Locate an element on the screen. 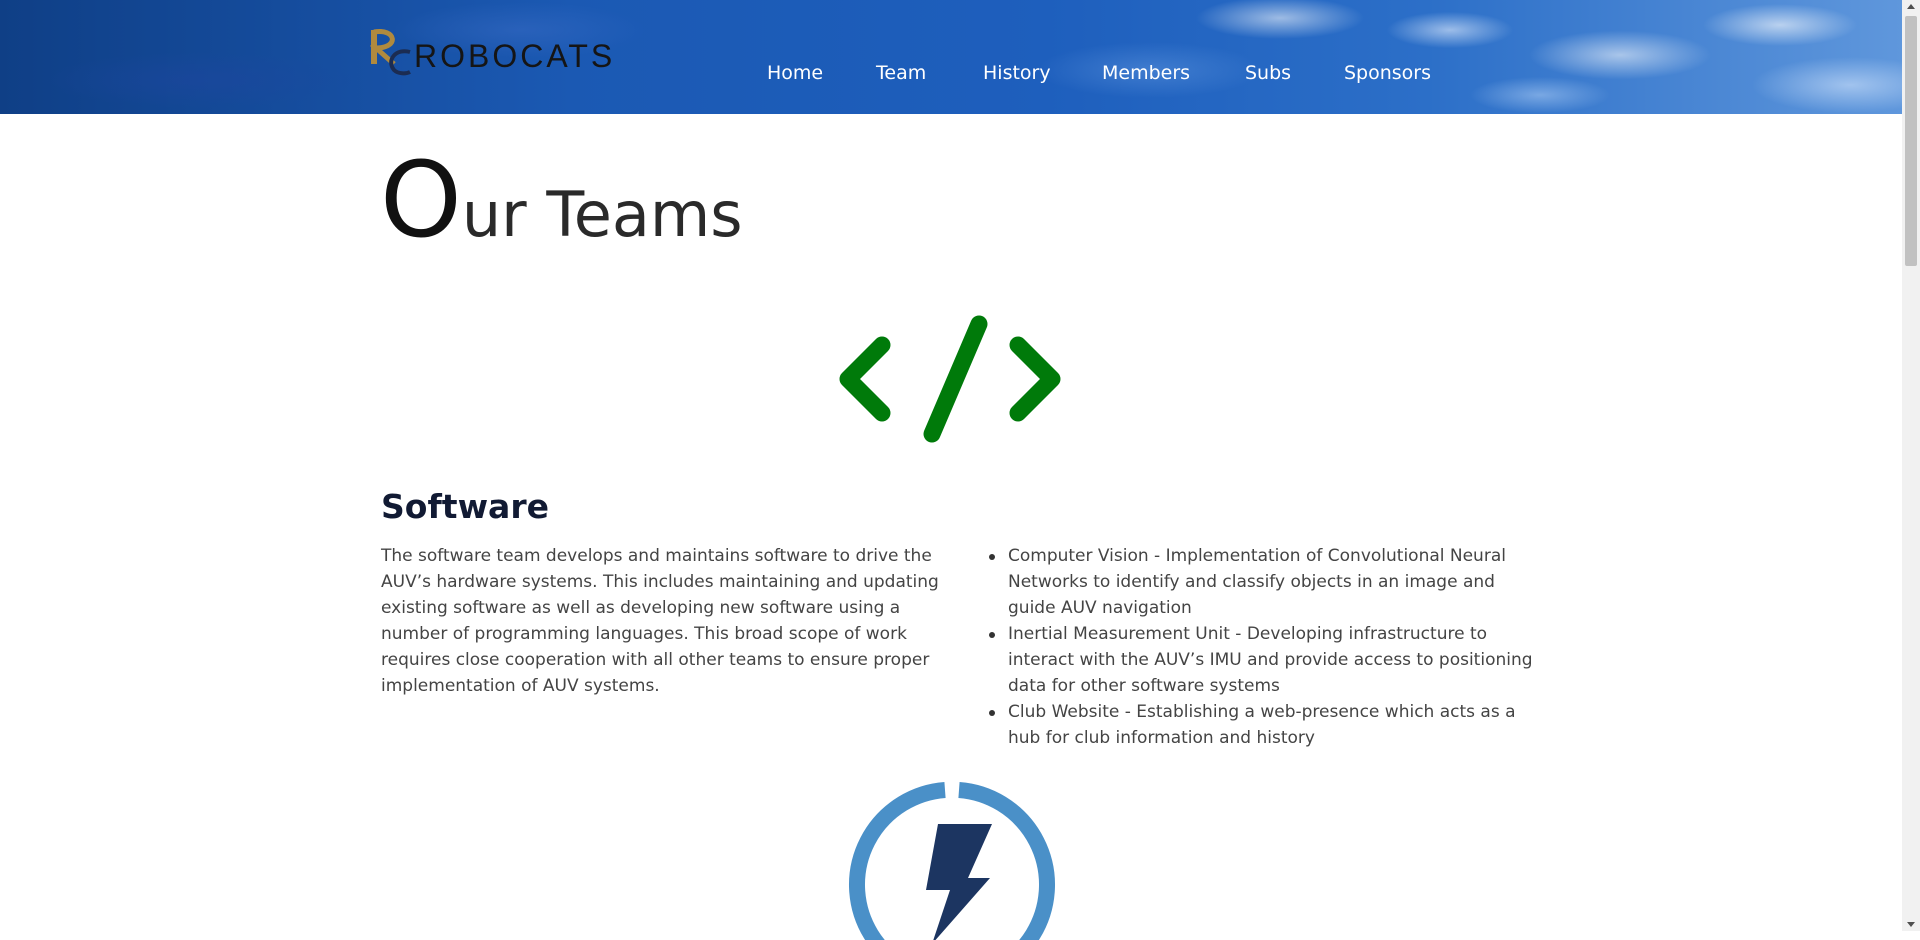  title-rest: ur Teams is located at coordinates (602, 214).